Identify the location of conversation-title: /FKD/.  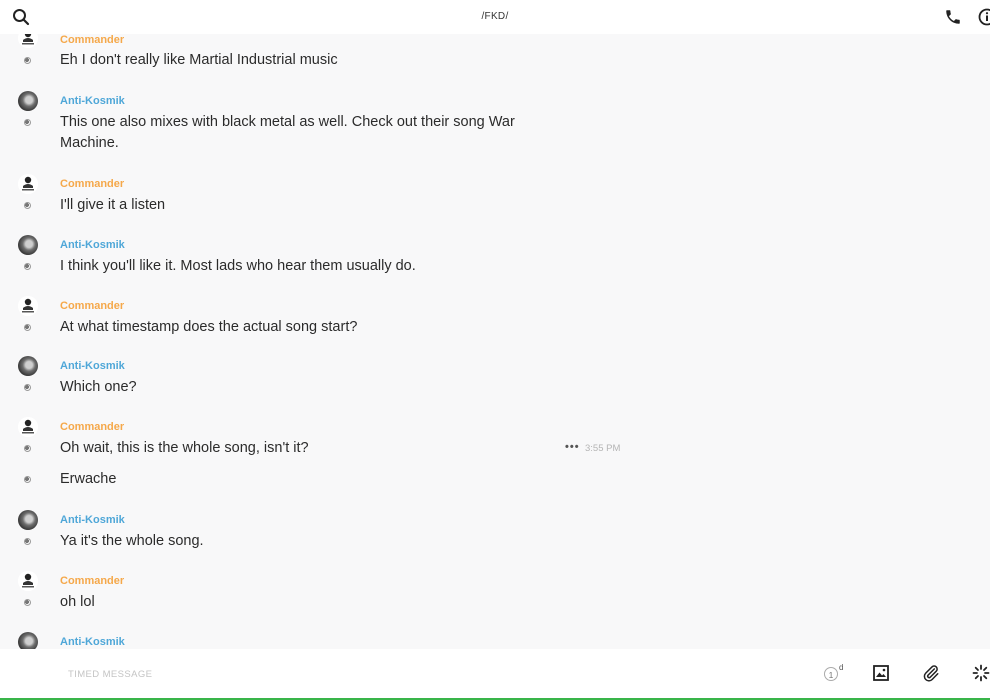
(495, 16).